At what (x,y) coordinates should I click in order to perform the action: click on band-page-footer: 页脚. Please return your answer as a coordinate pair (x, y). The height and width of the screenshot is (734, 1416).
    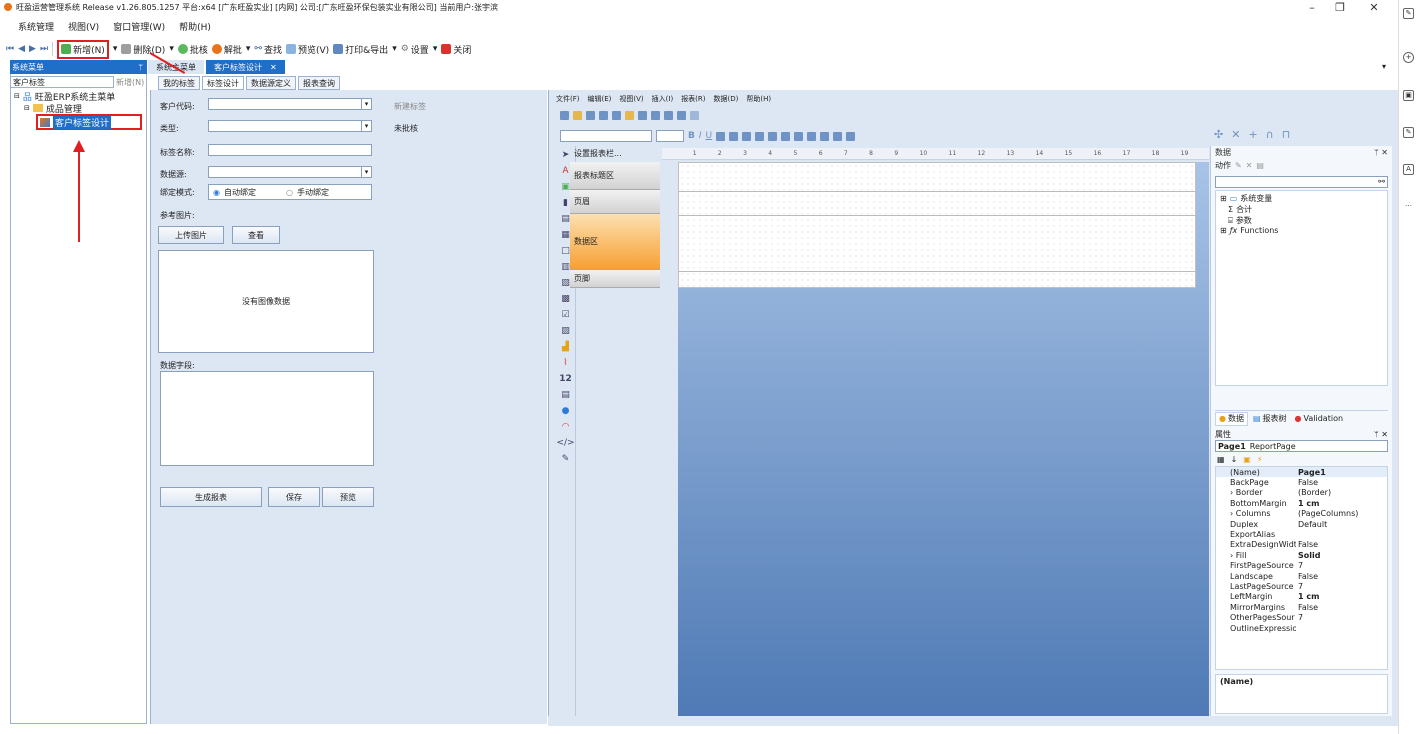
    Looking at the image, I should click on (615, 279).